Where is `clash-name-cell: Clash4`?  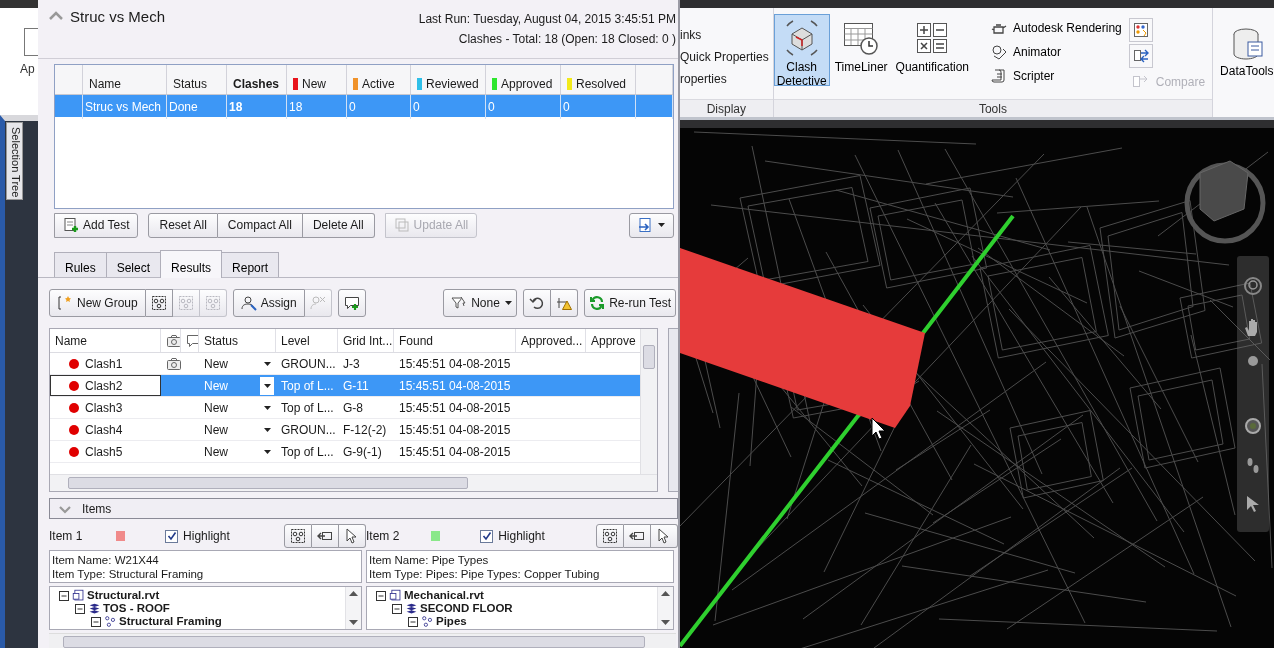
clash-name-cell: Clash4 is located at coordinates (105, 429).